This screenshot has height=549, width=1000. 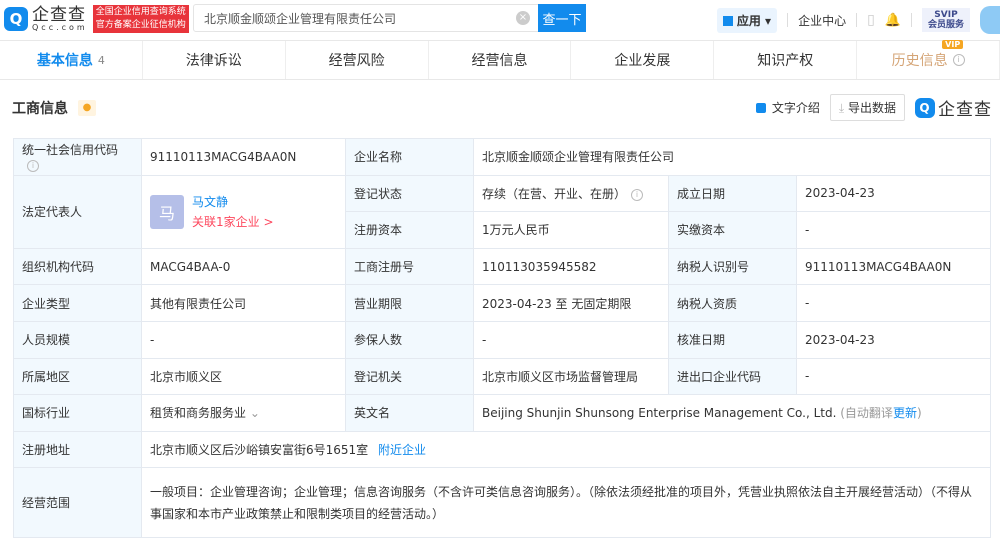 What do you see at coordinates (60, 27) in the screenshot?
I see `logo-domain: Qcc.com` at bounding box center [60, 27].